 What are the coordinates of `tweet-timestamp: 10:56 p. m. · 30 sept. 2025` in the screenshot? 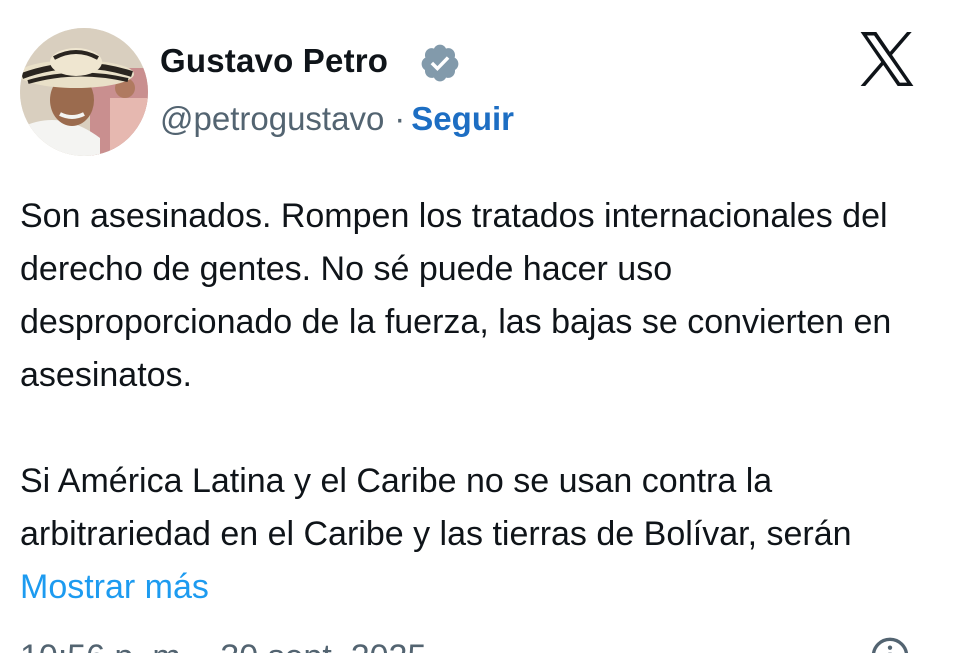 It's located at (223, 645).